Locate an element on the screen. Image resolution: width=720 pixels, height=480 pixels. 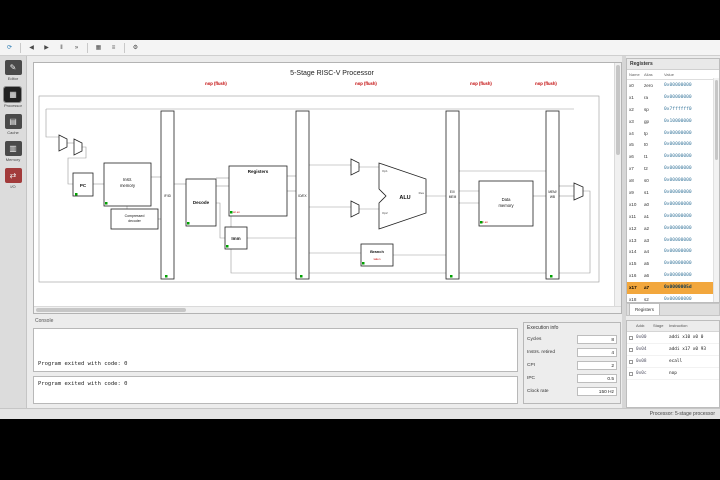
register-name: x11 is located at coordinates (633, 216).